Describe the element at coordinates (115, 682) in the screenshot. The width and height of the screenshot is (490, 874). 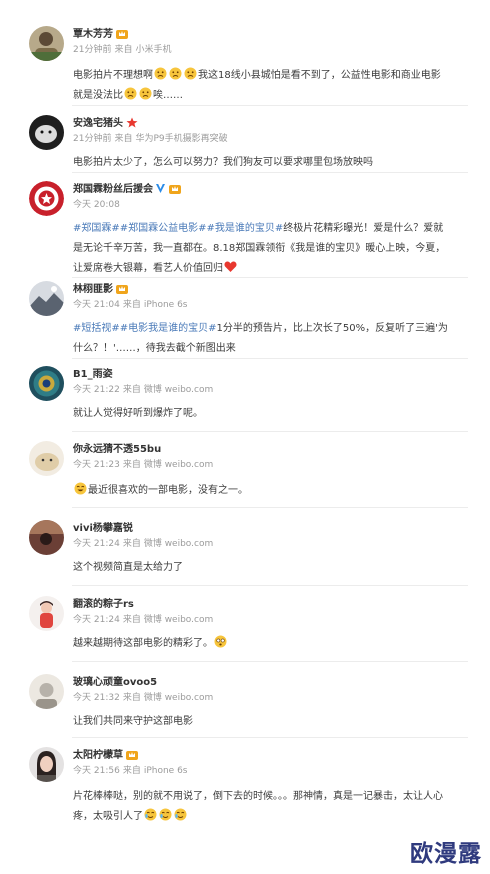
I see `user-name: 玻璃心顽童ovoo5` at that location.